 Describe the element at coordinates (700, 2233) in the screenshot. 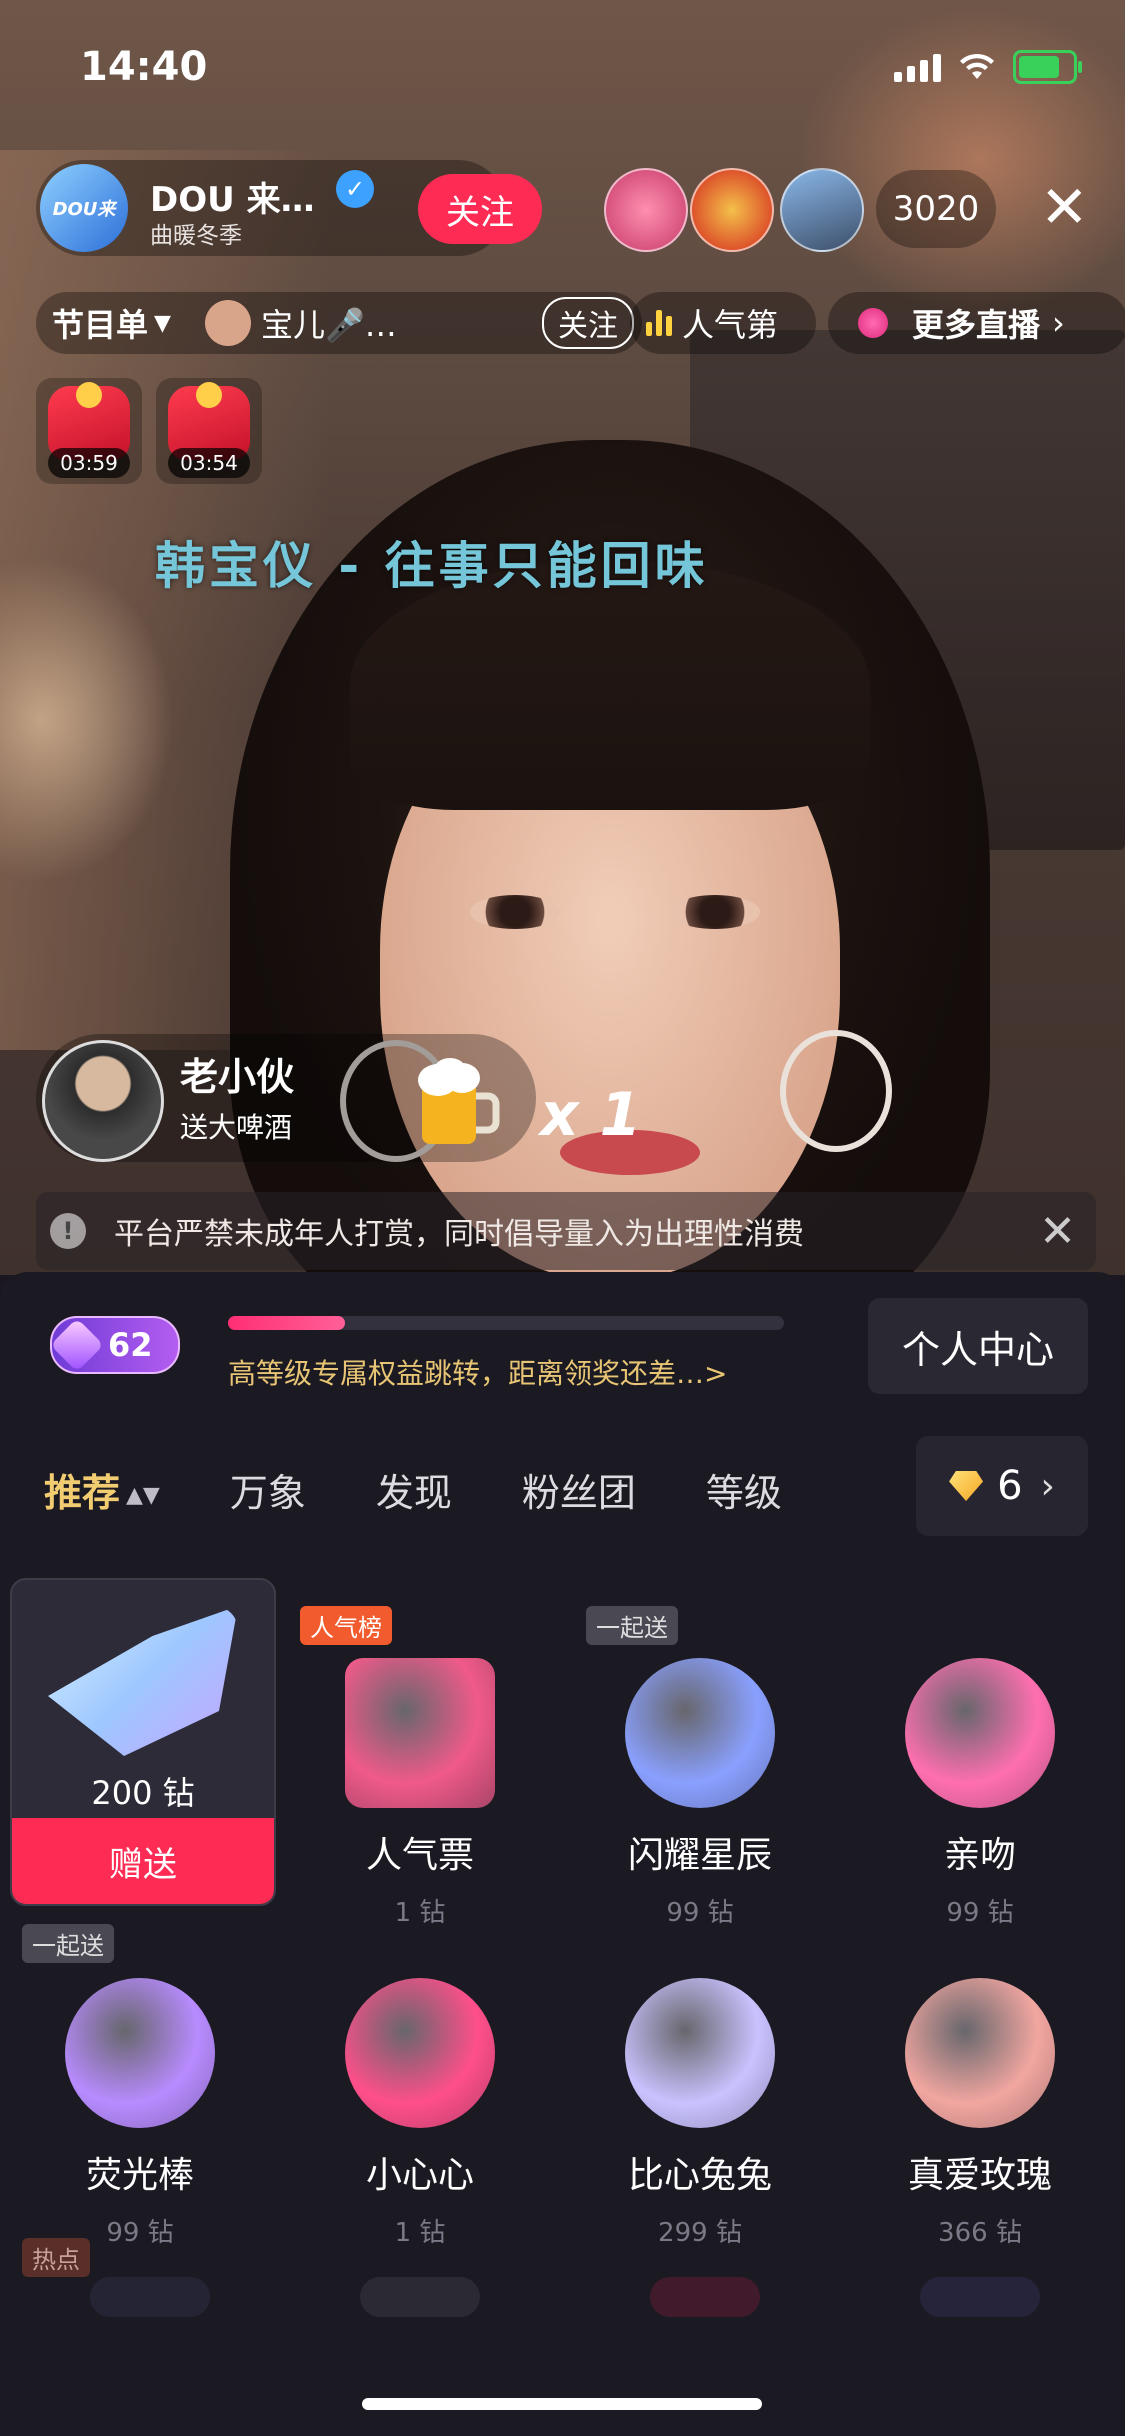

I see `gift-price: 299 钻` at that location.